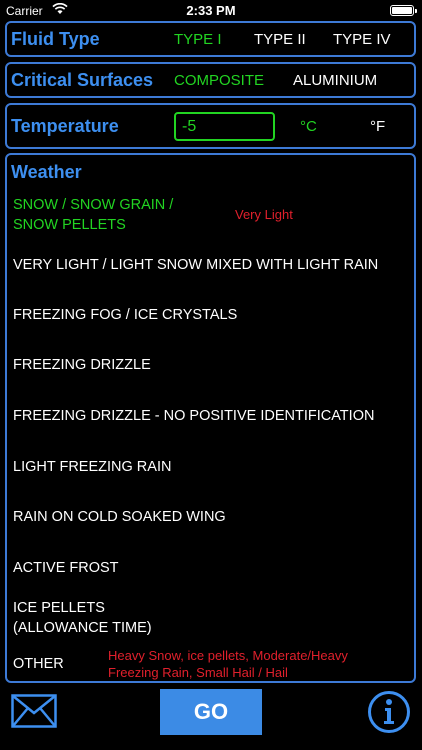 The height and width of the screenshot is (750, 422). I want to click on aluminium-option: ALUMINIUM, so click(335, 80).